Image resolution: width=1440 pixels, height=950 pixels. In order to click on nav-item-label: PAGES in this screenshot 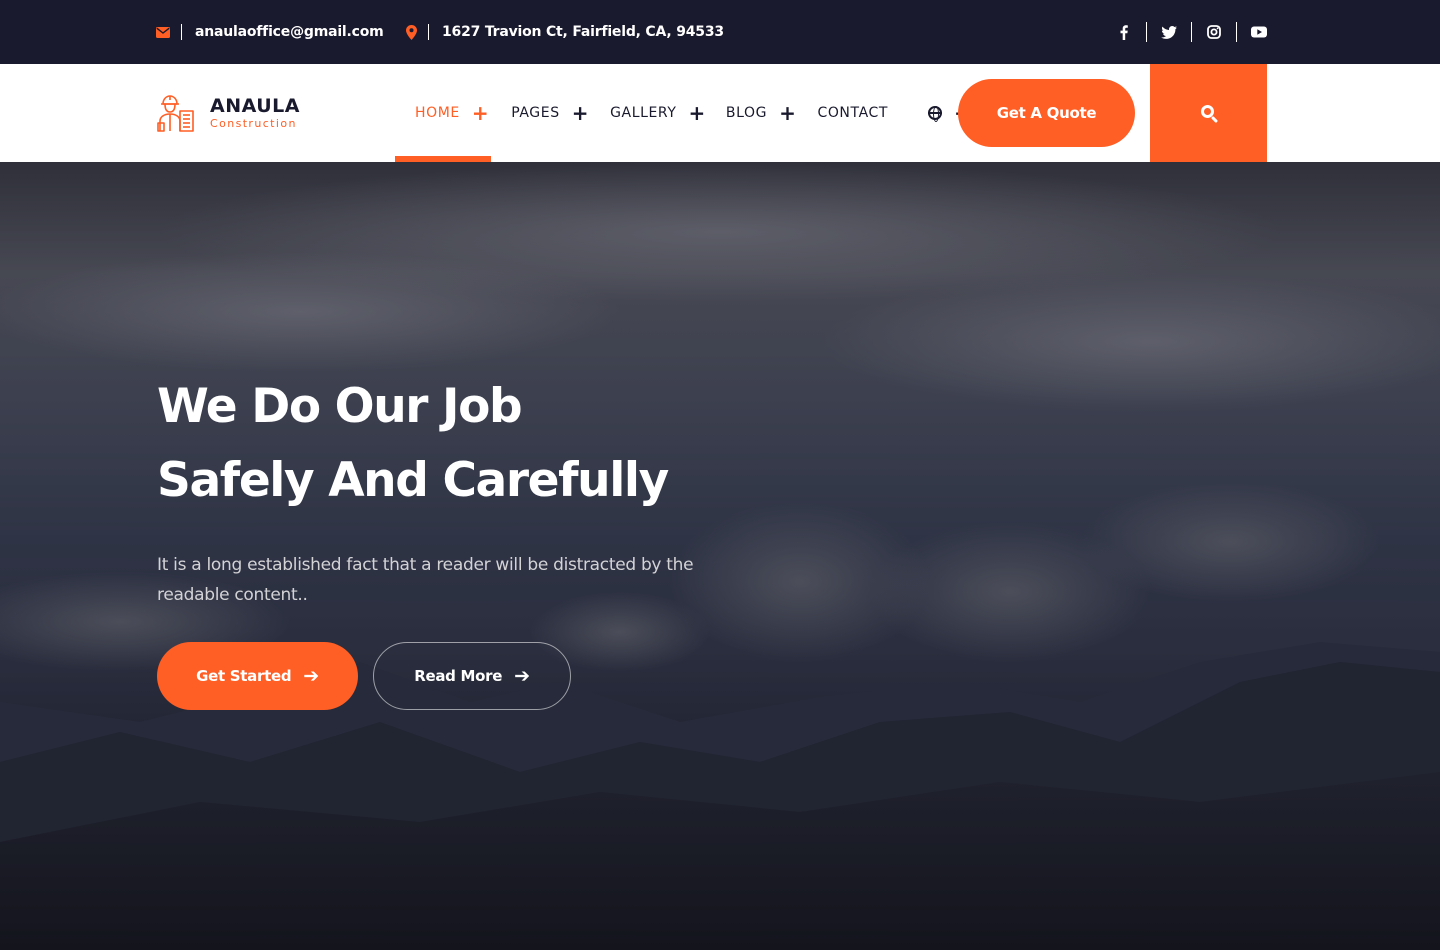, I will do `click(535, 113)`.